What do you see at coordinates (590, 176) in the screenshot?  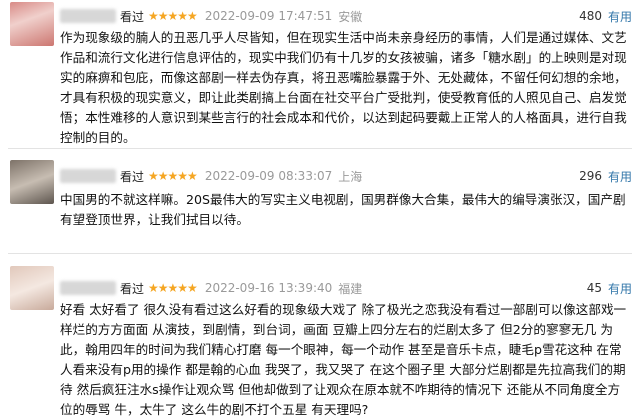 I see `vote-count: 296` at bounding box center [590, 176].